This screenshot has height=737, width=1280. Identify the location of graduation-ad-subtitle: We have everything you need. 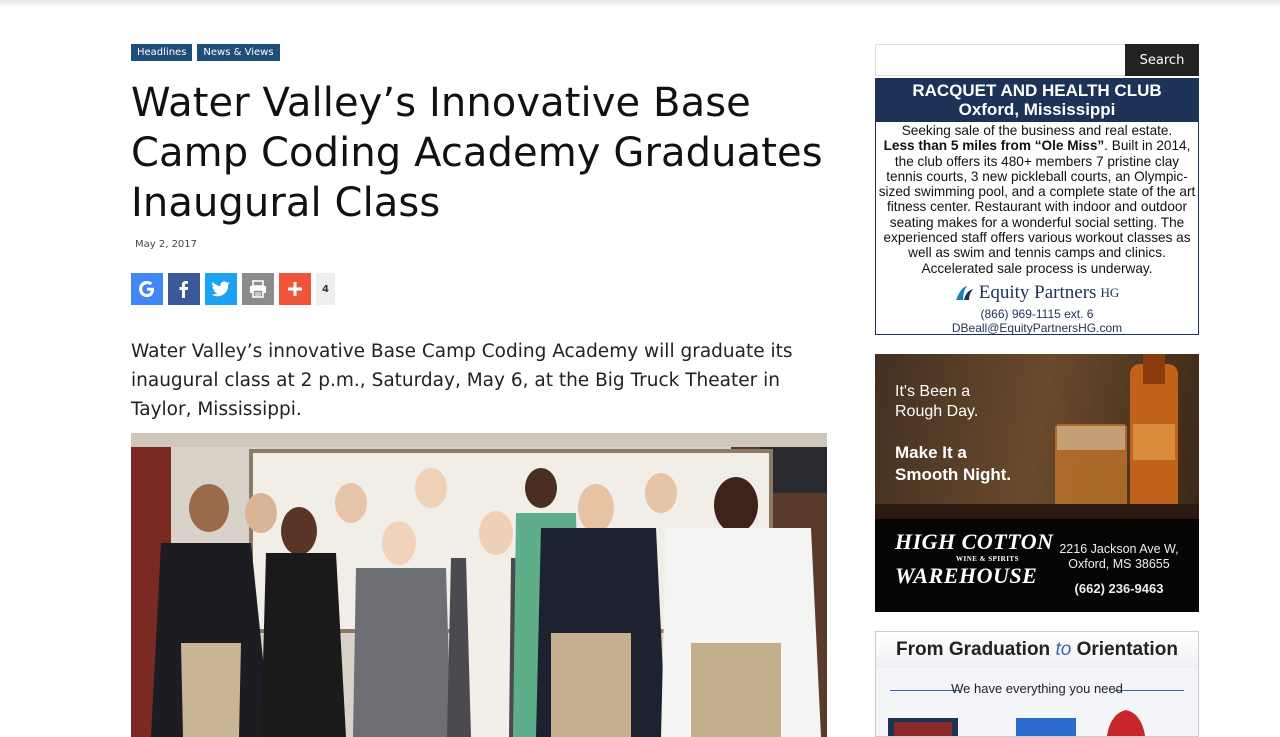
(1037, 688).